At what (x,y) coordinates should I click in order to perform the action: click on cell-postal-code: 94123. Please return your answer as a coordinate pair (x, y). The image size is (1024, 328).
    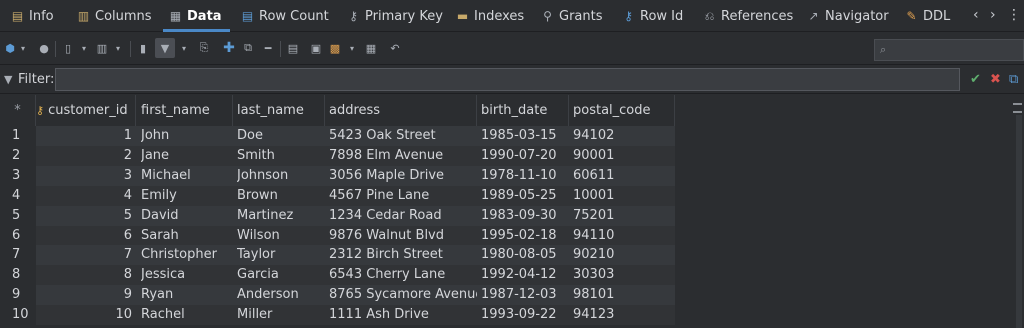
    Looking at the image, I should click on (623, 315).